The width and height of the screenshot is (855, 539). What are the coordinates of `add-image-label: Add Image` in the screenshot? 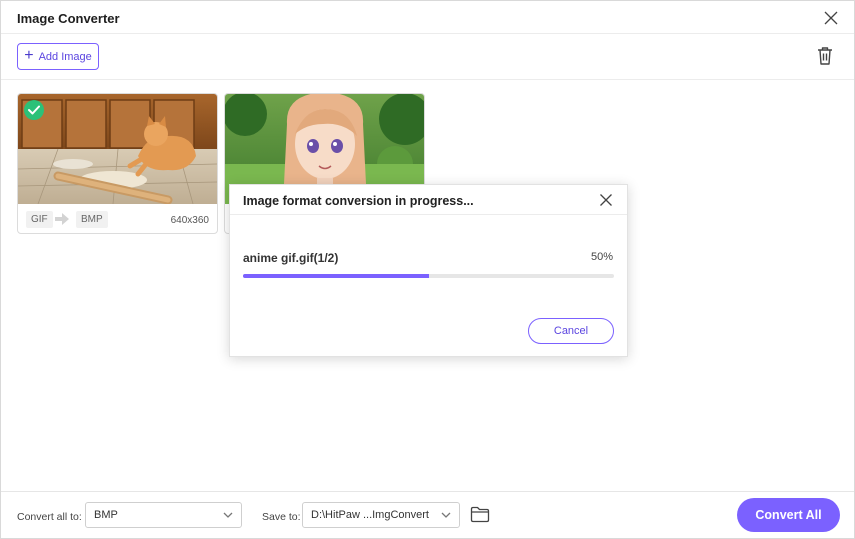 It's located at (65, 56).